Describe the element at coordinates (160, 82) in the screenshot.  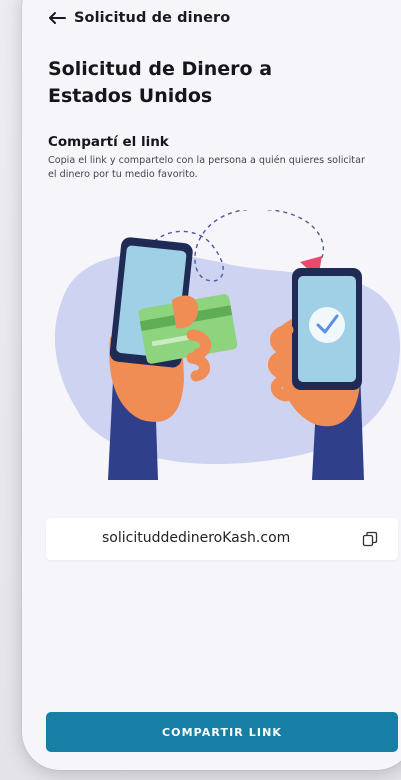
I see `page-title: Solicitud de Dinero a Estados Unidos` at that location.